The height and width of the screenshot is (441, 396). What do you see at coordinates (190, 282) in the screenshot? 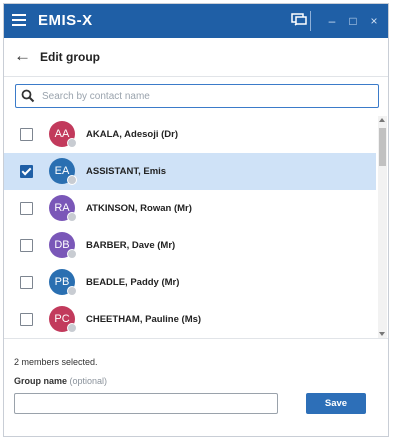
I see `contact-row: PB BEADLE, Paddy (Mr)` at bounding box center [190, 282].